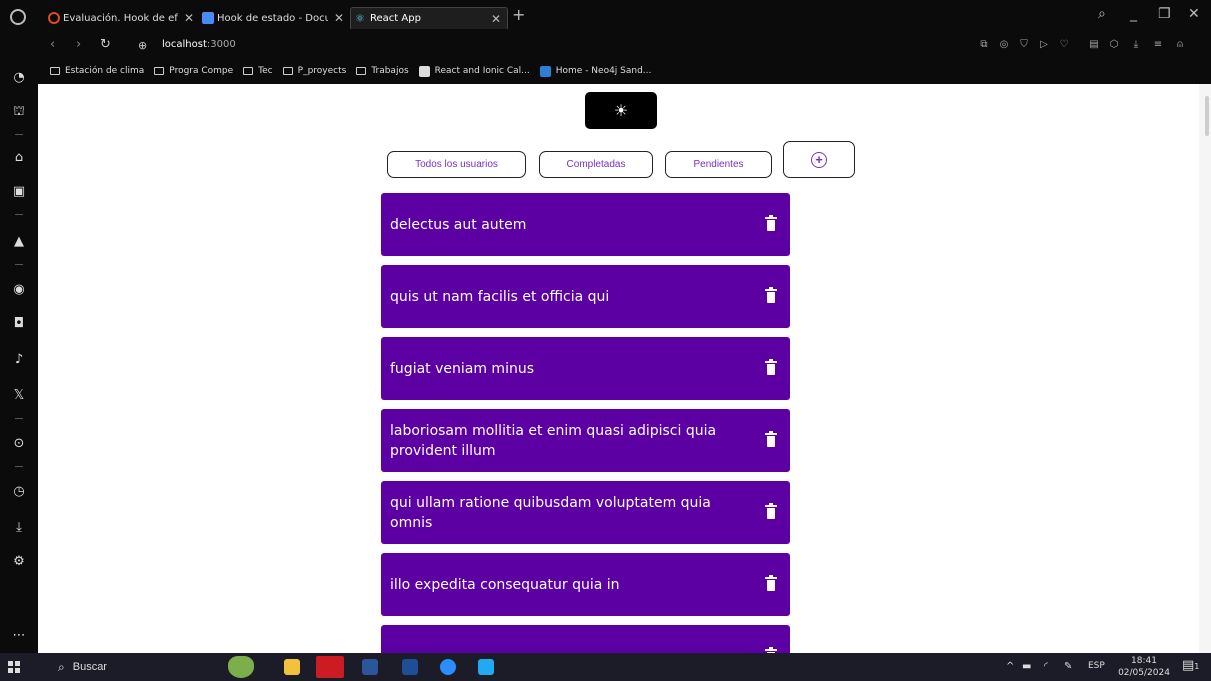 This screenshot has width=1211, height=681. What do you see at coordinates (1144, 667) in the screenshot?
I see `clock: 18:41 02/05/2024` at bounding box center [1144, 667].